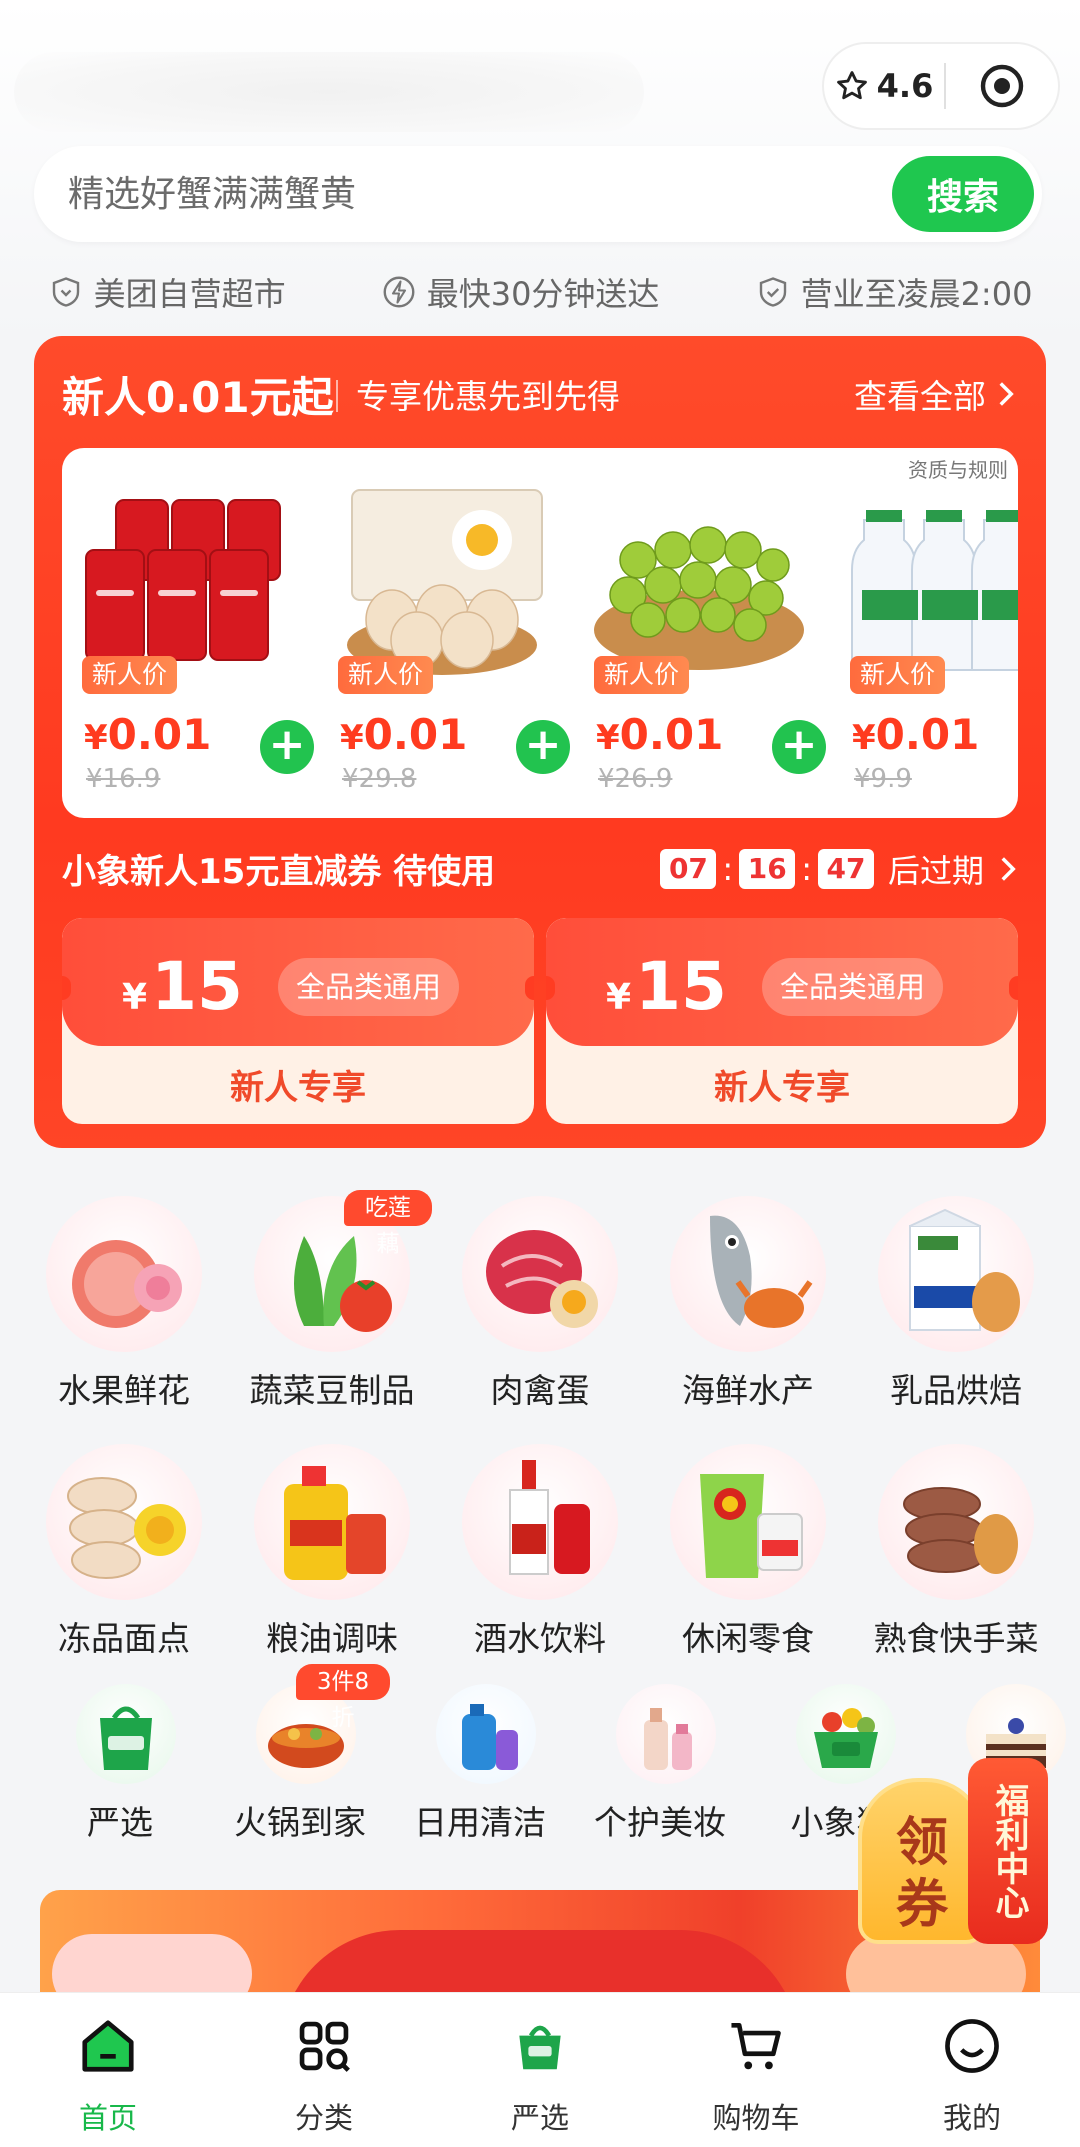  What do you see at coordinates (756, 2070) in the screenshot?
I see `tab-cart: 购物车` at bounding box center [756, 2070].